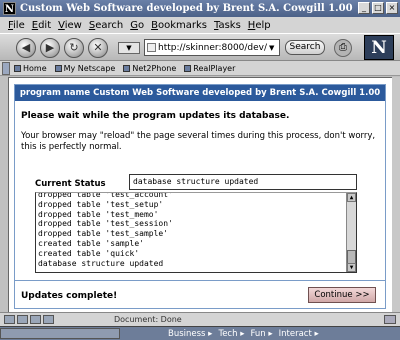 The width and height of the screenshot is (400, 340). Describe the element at coordinates (89, 68) in the screenshot. I see `bookmark-label: My Netscape` at that location.